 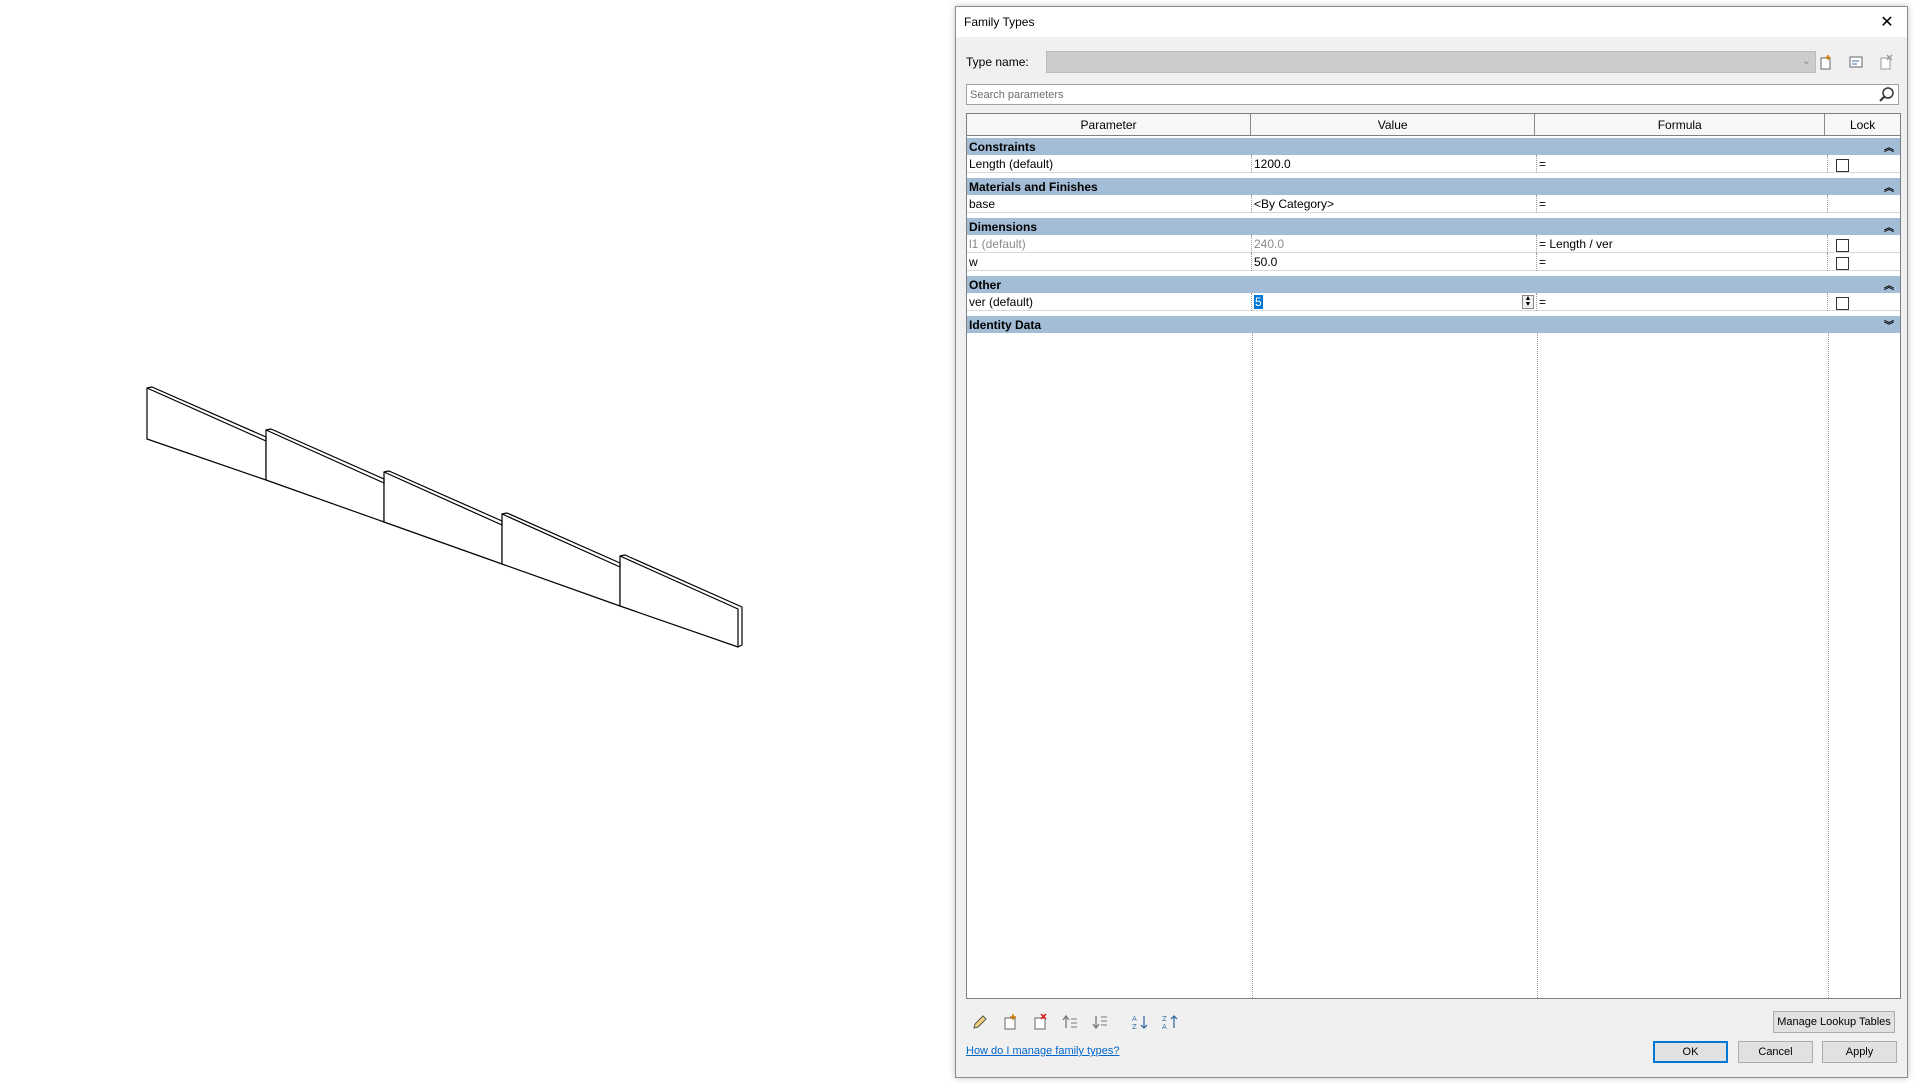 What do you see at coordinates (1889, 324) in the screenshot?
I see `expand-icon: ︾` at bounding box center [1889, 324].